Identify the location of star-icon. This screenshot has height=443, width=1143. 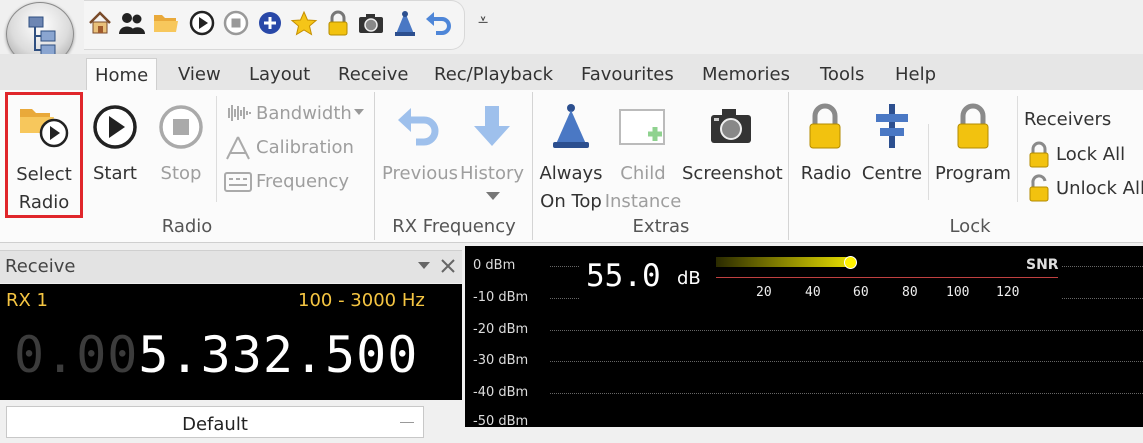
(304, 23).